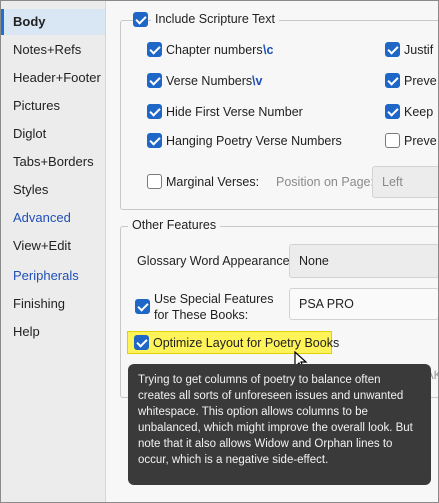 This screenshot has height=503, width=439. Describe the element at coordinates (325, 182) in the screenshot. I see `position-on-page-label: Position on Page:` at that location.